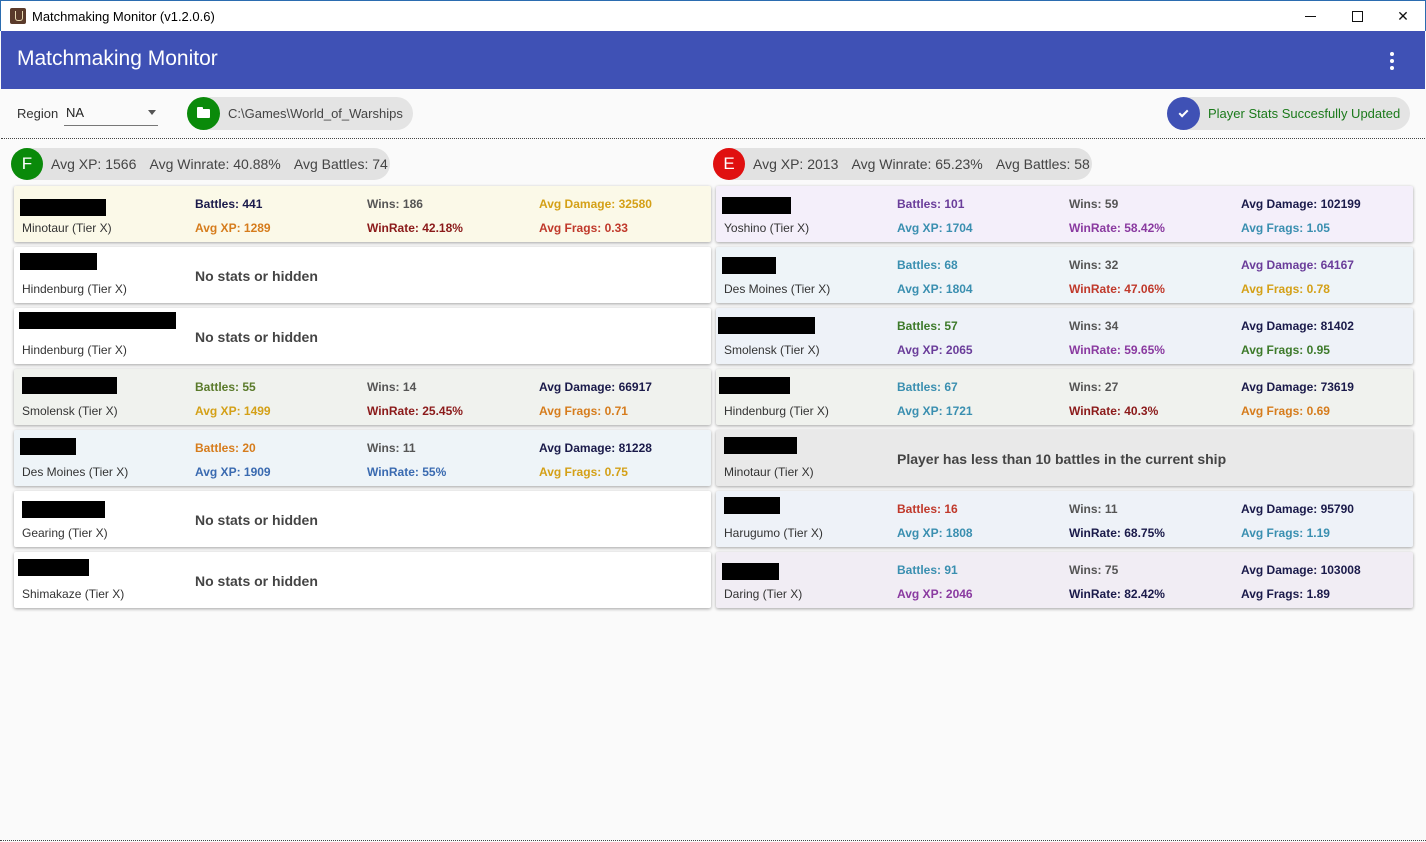 This screenshot has width=1426, height=842. What do you see at coordinates (1094, 265) in the screenshot?
I see `stat-wins: Wins: 32` at bounding box center [1094, 265].